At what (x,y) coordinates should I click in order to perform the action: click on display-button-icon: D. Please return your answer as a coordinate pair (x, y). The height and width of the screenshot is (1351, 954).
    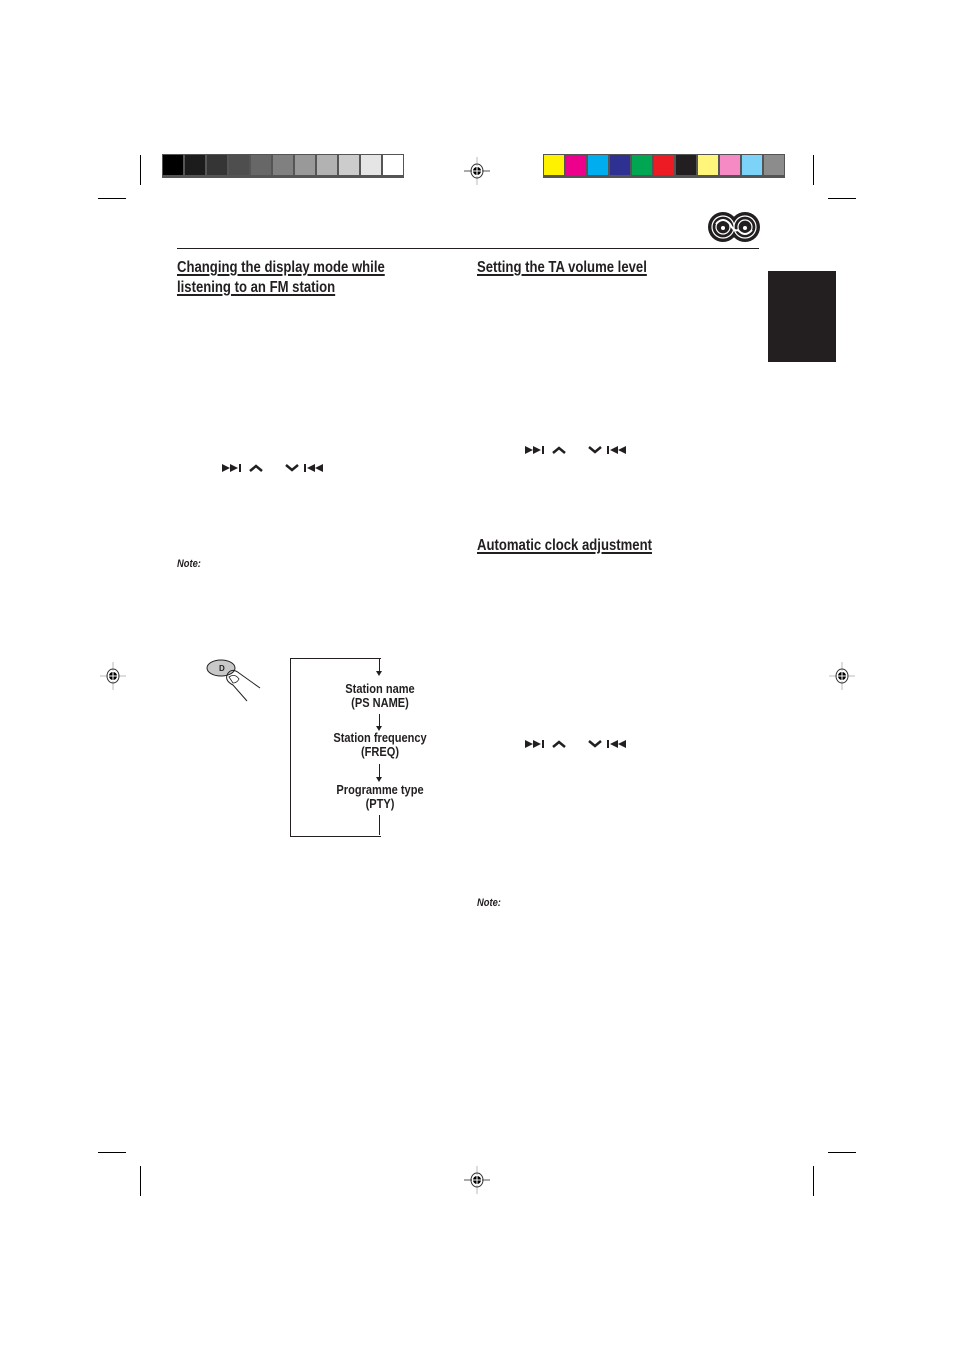
    Looking at the image, I should click on (233, 680).